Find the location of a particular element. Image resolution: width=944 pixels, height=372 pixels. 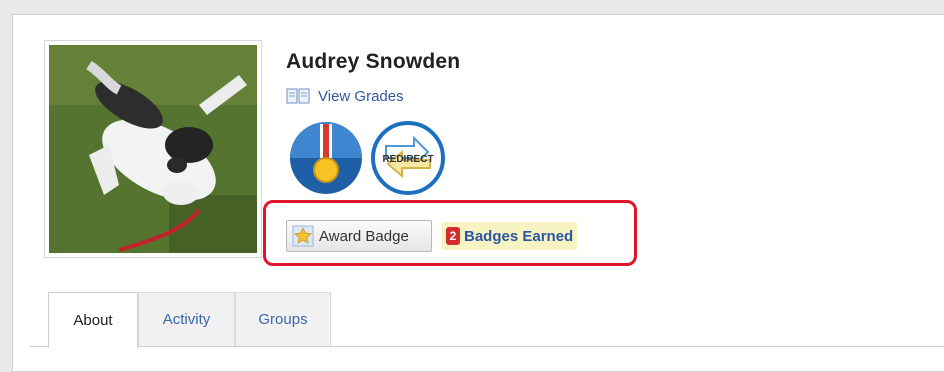

tab-activity: Activity is located at coordinates (186, 319).